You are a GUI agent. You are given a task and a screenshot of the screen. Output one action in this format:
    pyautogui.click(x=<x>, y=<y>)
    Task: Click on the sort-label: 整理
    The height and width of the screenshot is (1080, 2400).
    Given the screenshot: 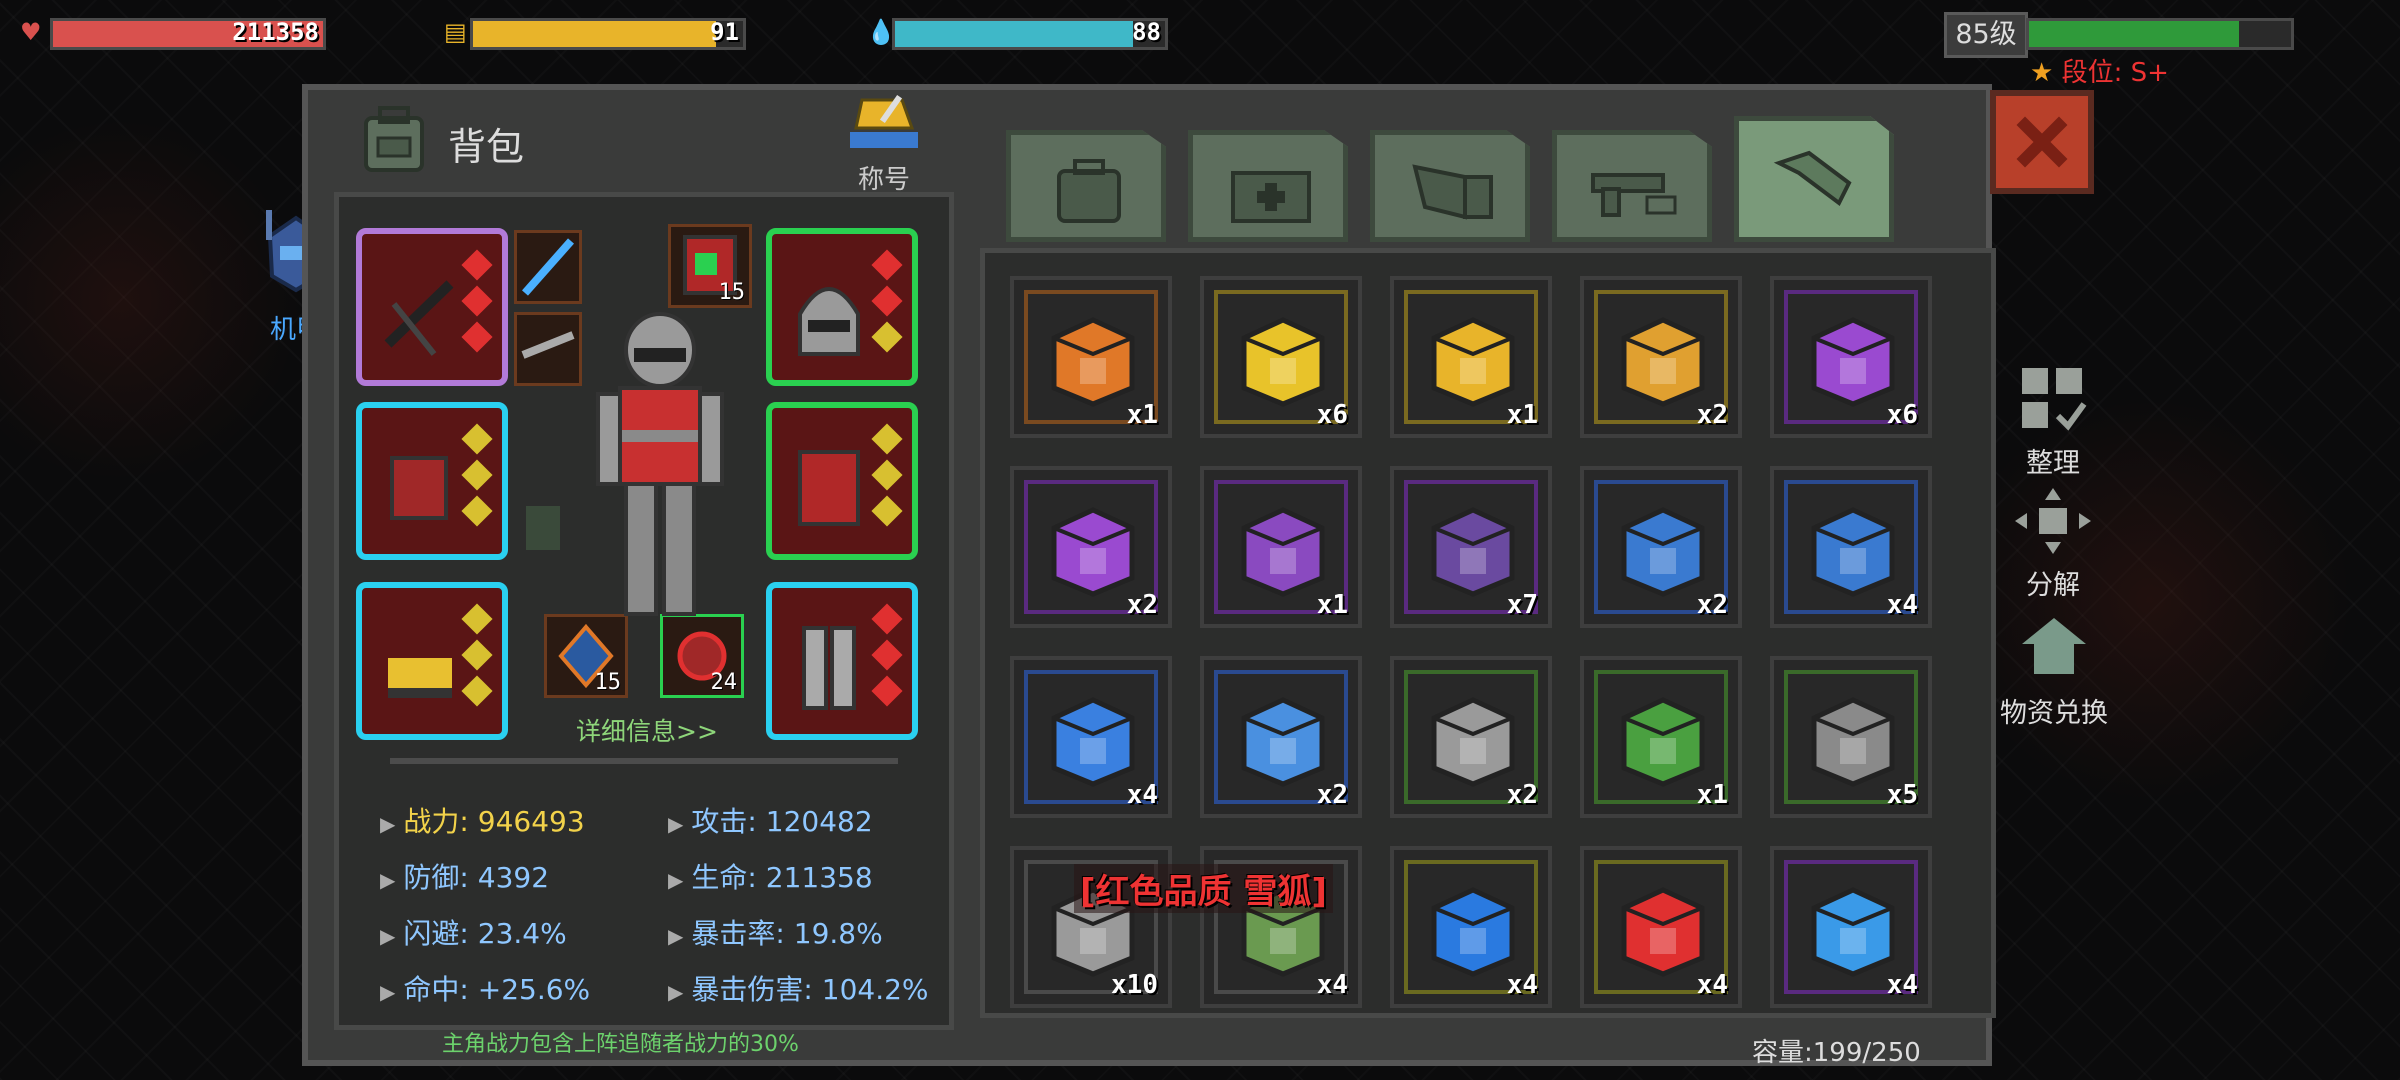 What is the action you would take?
    pyautogui.click(x=2053, y=463)
    